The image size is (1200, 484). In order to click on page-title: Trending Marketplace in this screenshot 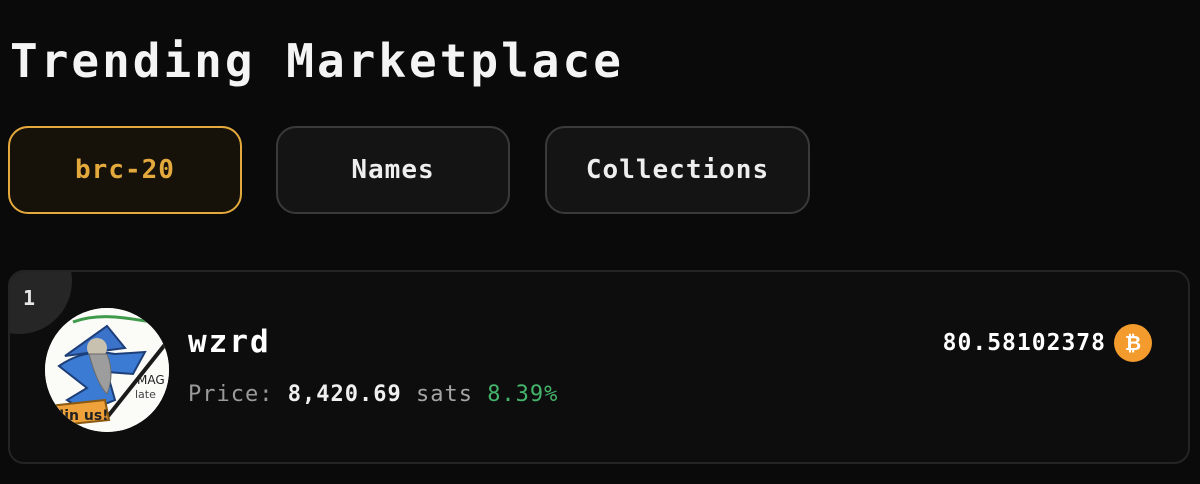, I will do `click(317, 61)`.